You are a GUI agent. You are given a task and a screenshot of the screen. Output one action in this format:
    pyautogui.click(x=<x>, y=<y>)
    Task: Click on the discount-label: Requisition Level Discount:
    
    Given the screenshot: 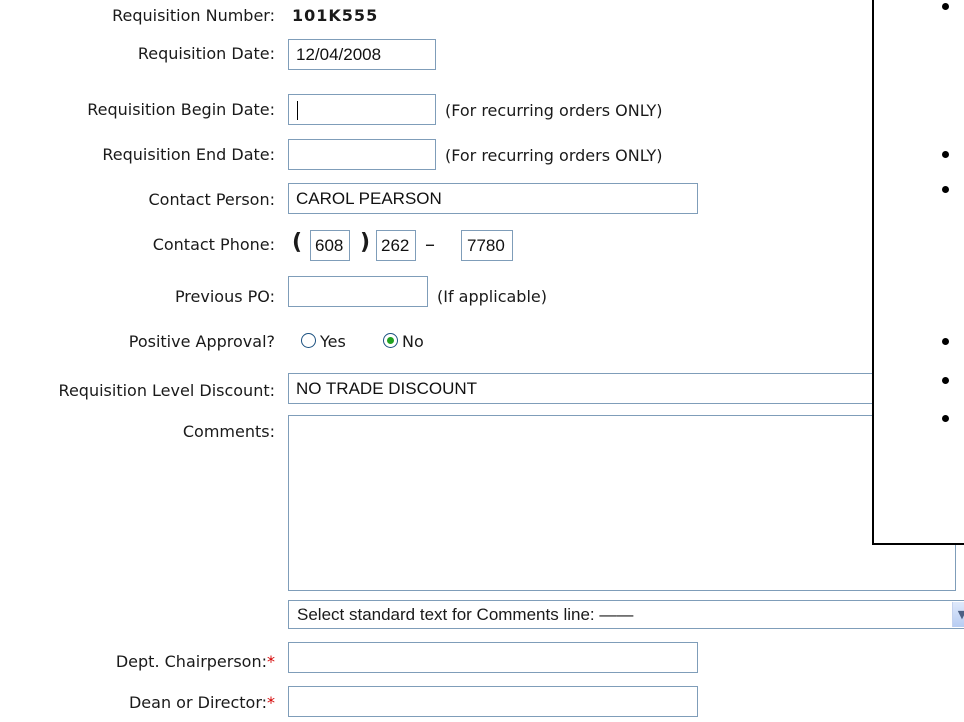 What is the action you would take?
    pyautogui.click(x=166, y=390)
    